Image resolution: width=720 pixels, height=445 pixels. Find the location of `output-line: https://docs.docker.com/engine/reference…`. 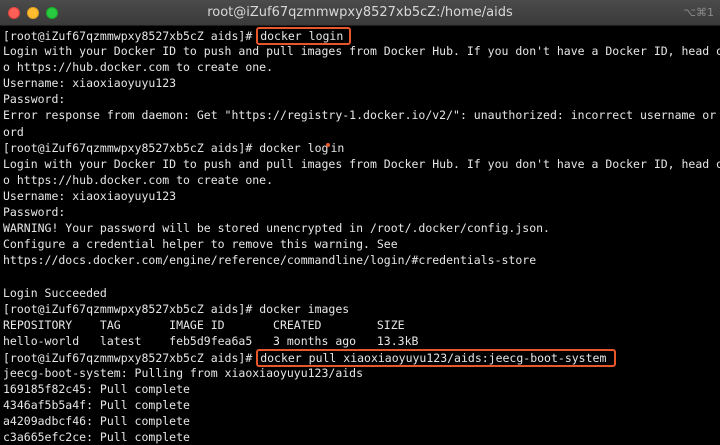

output-line: https://docs.docker.com/engine/reference… is located at coordinates (270, 260).